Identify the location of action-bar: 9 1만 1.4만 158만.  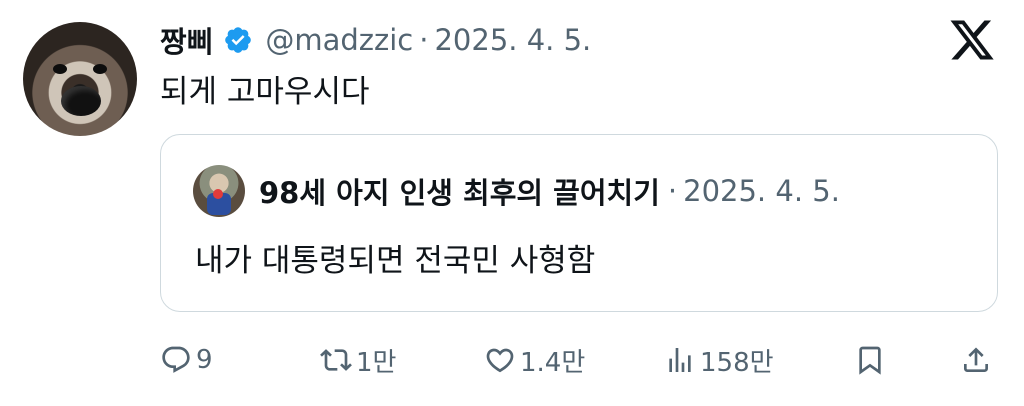
(512, 360).